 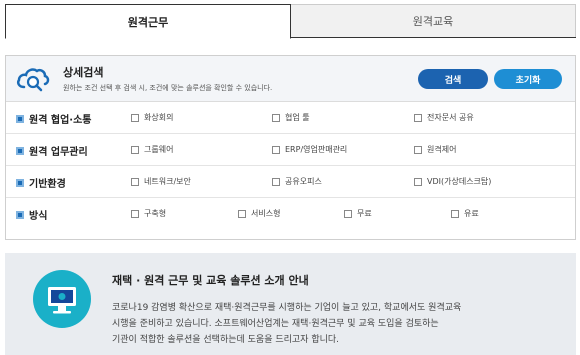 I want to click on option-network-security: 네트워크/보안, so click(x=161, y=181).